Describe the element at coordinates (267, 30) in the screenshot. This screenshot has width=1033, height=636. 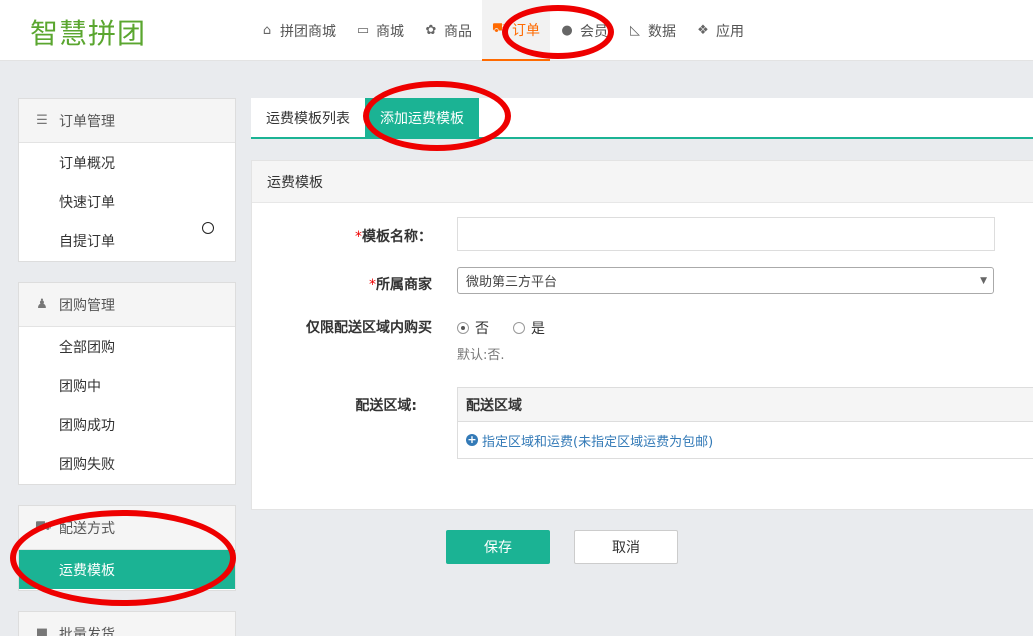
I see `home-icon: ⌂` at that location.